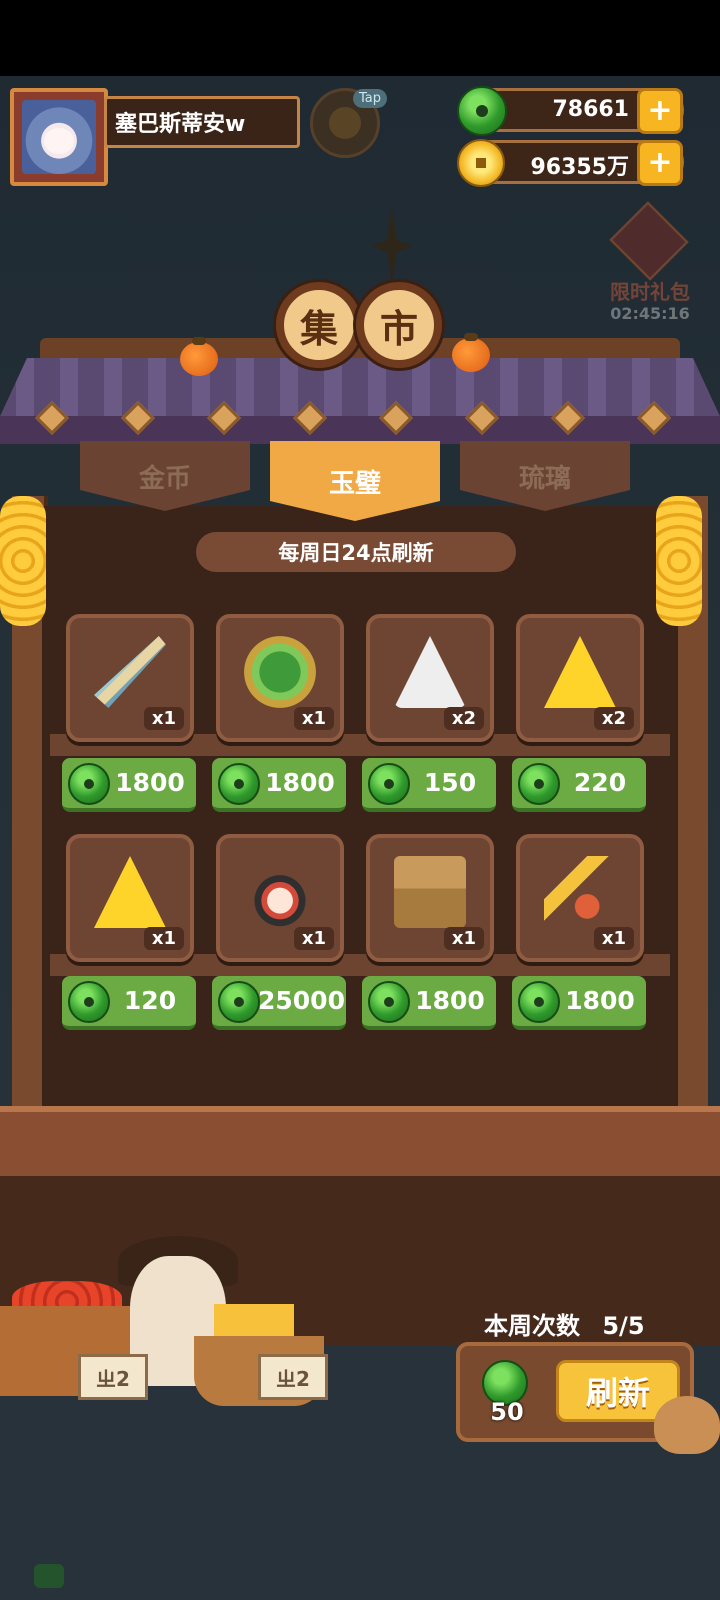 This screenshot has width=720, height=1600. What do you see at coordinates (301, 1000) in the screenshot?
I see `item-price: 25000` at bounding box center [301, 1000].